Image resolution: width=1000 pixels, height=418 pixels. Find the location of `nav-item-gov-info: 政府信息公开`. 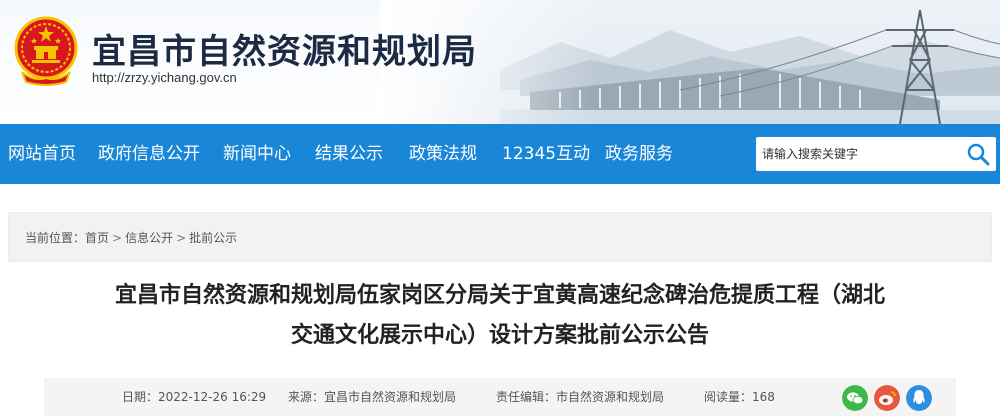

nav-item-gov-info: 政府信息公开 is located at coordinates (149, 154).